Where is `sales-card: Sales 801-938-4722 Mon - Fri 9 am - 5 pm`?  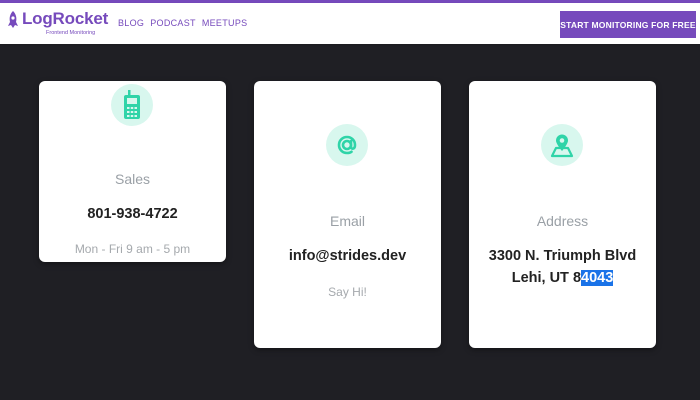 sales-card: Sales 801-938-4722 Mon - Fri 9 am - 5 pm is located at coordinates (132, 171).